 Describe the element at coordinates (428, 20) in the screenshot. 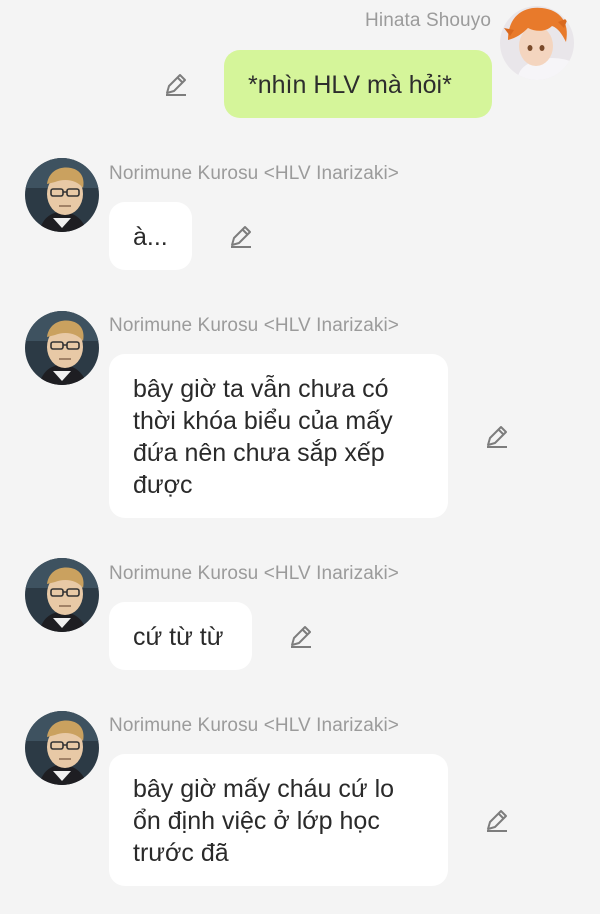

I see `sender-name: Hinata Shouyo` at that location.